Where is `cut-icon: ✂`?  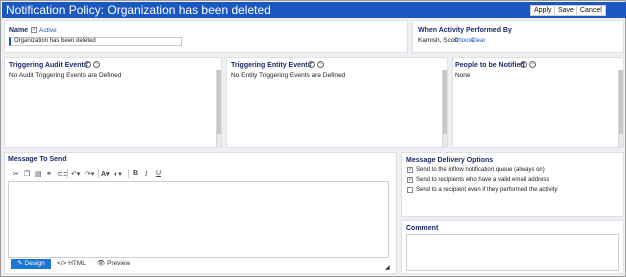 cut-icon: ✂ is located at coordinates (16, 174).